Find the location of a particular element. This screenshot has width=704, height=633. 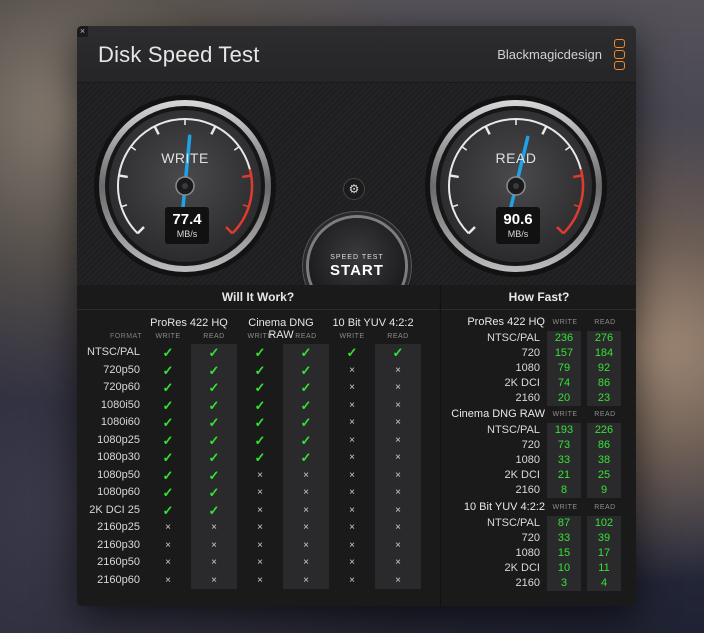

write-fps-value: 157 is located at coordinates (564, 353).